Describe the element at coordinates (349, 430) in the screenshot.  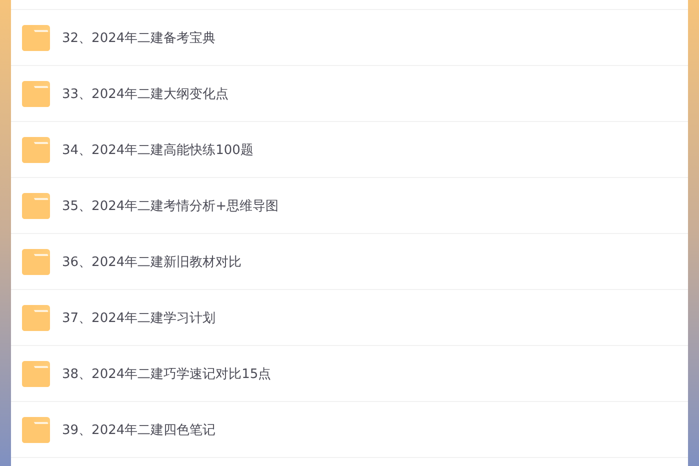
I see `folder-row: 39、2024年二建四色笔记` at that location.